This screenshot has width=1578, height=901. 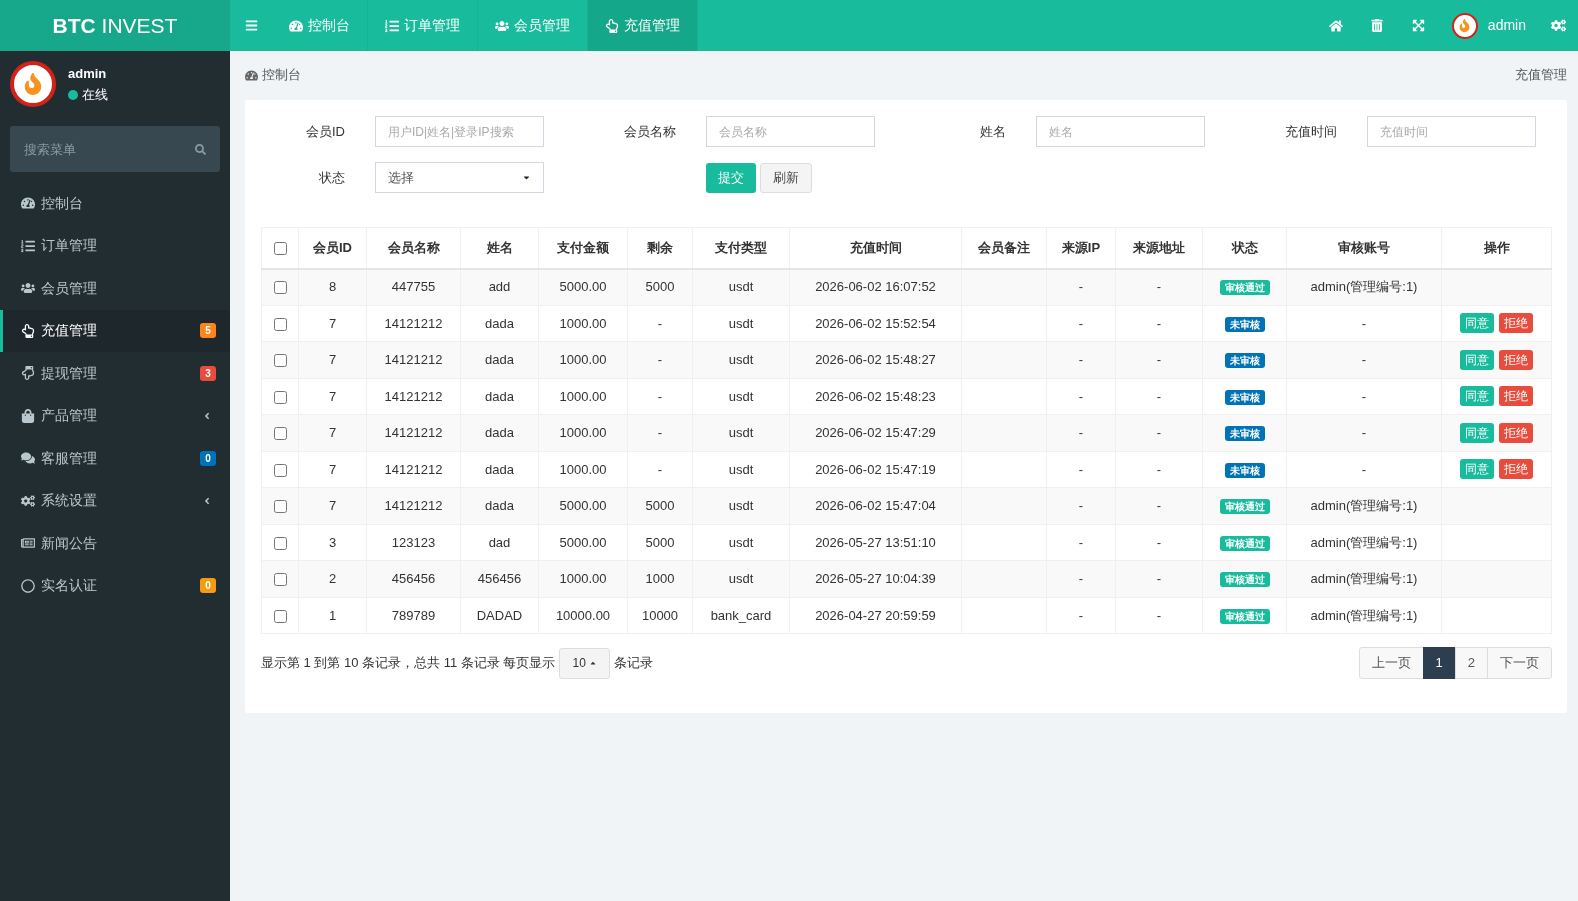 I want to click on sidebar-menu-item: 系统设置, so click(x=115, y=500).